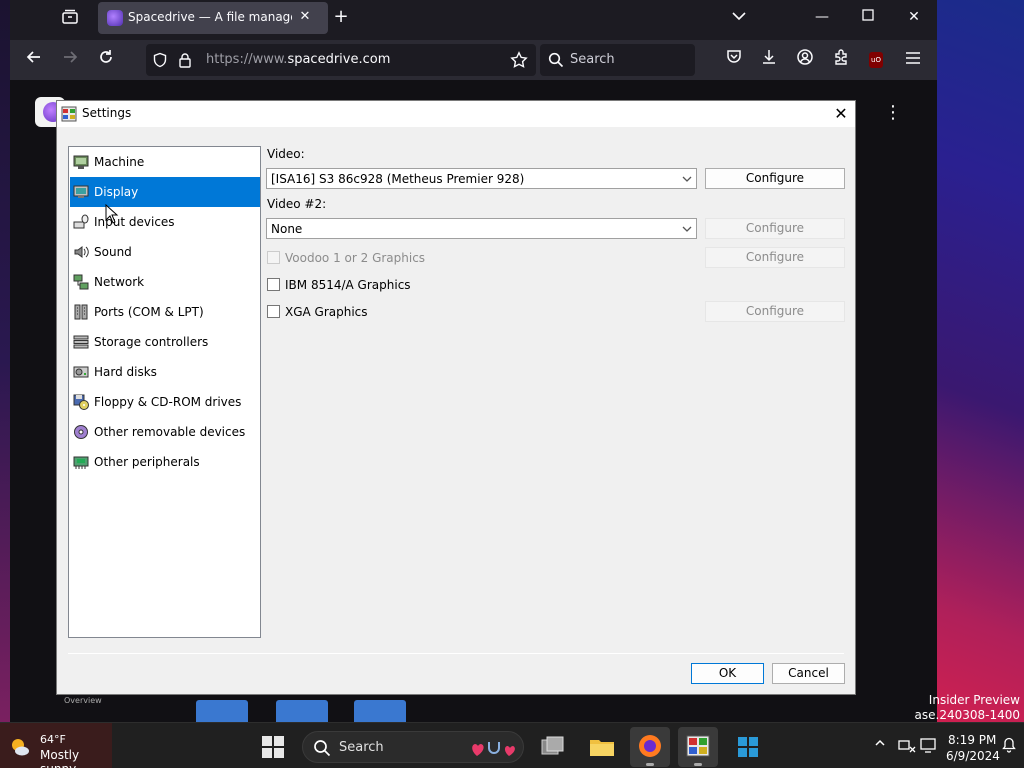 The width and height of the screenshot is (1024, 768). Describe the element at coordinates (876, 60) in the screenshot. I see `ublock-origin-icon: uO` at that location.